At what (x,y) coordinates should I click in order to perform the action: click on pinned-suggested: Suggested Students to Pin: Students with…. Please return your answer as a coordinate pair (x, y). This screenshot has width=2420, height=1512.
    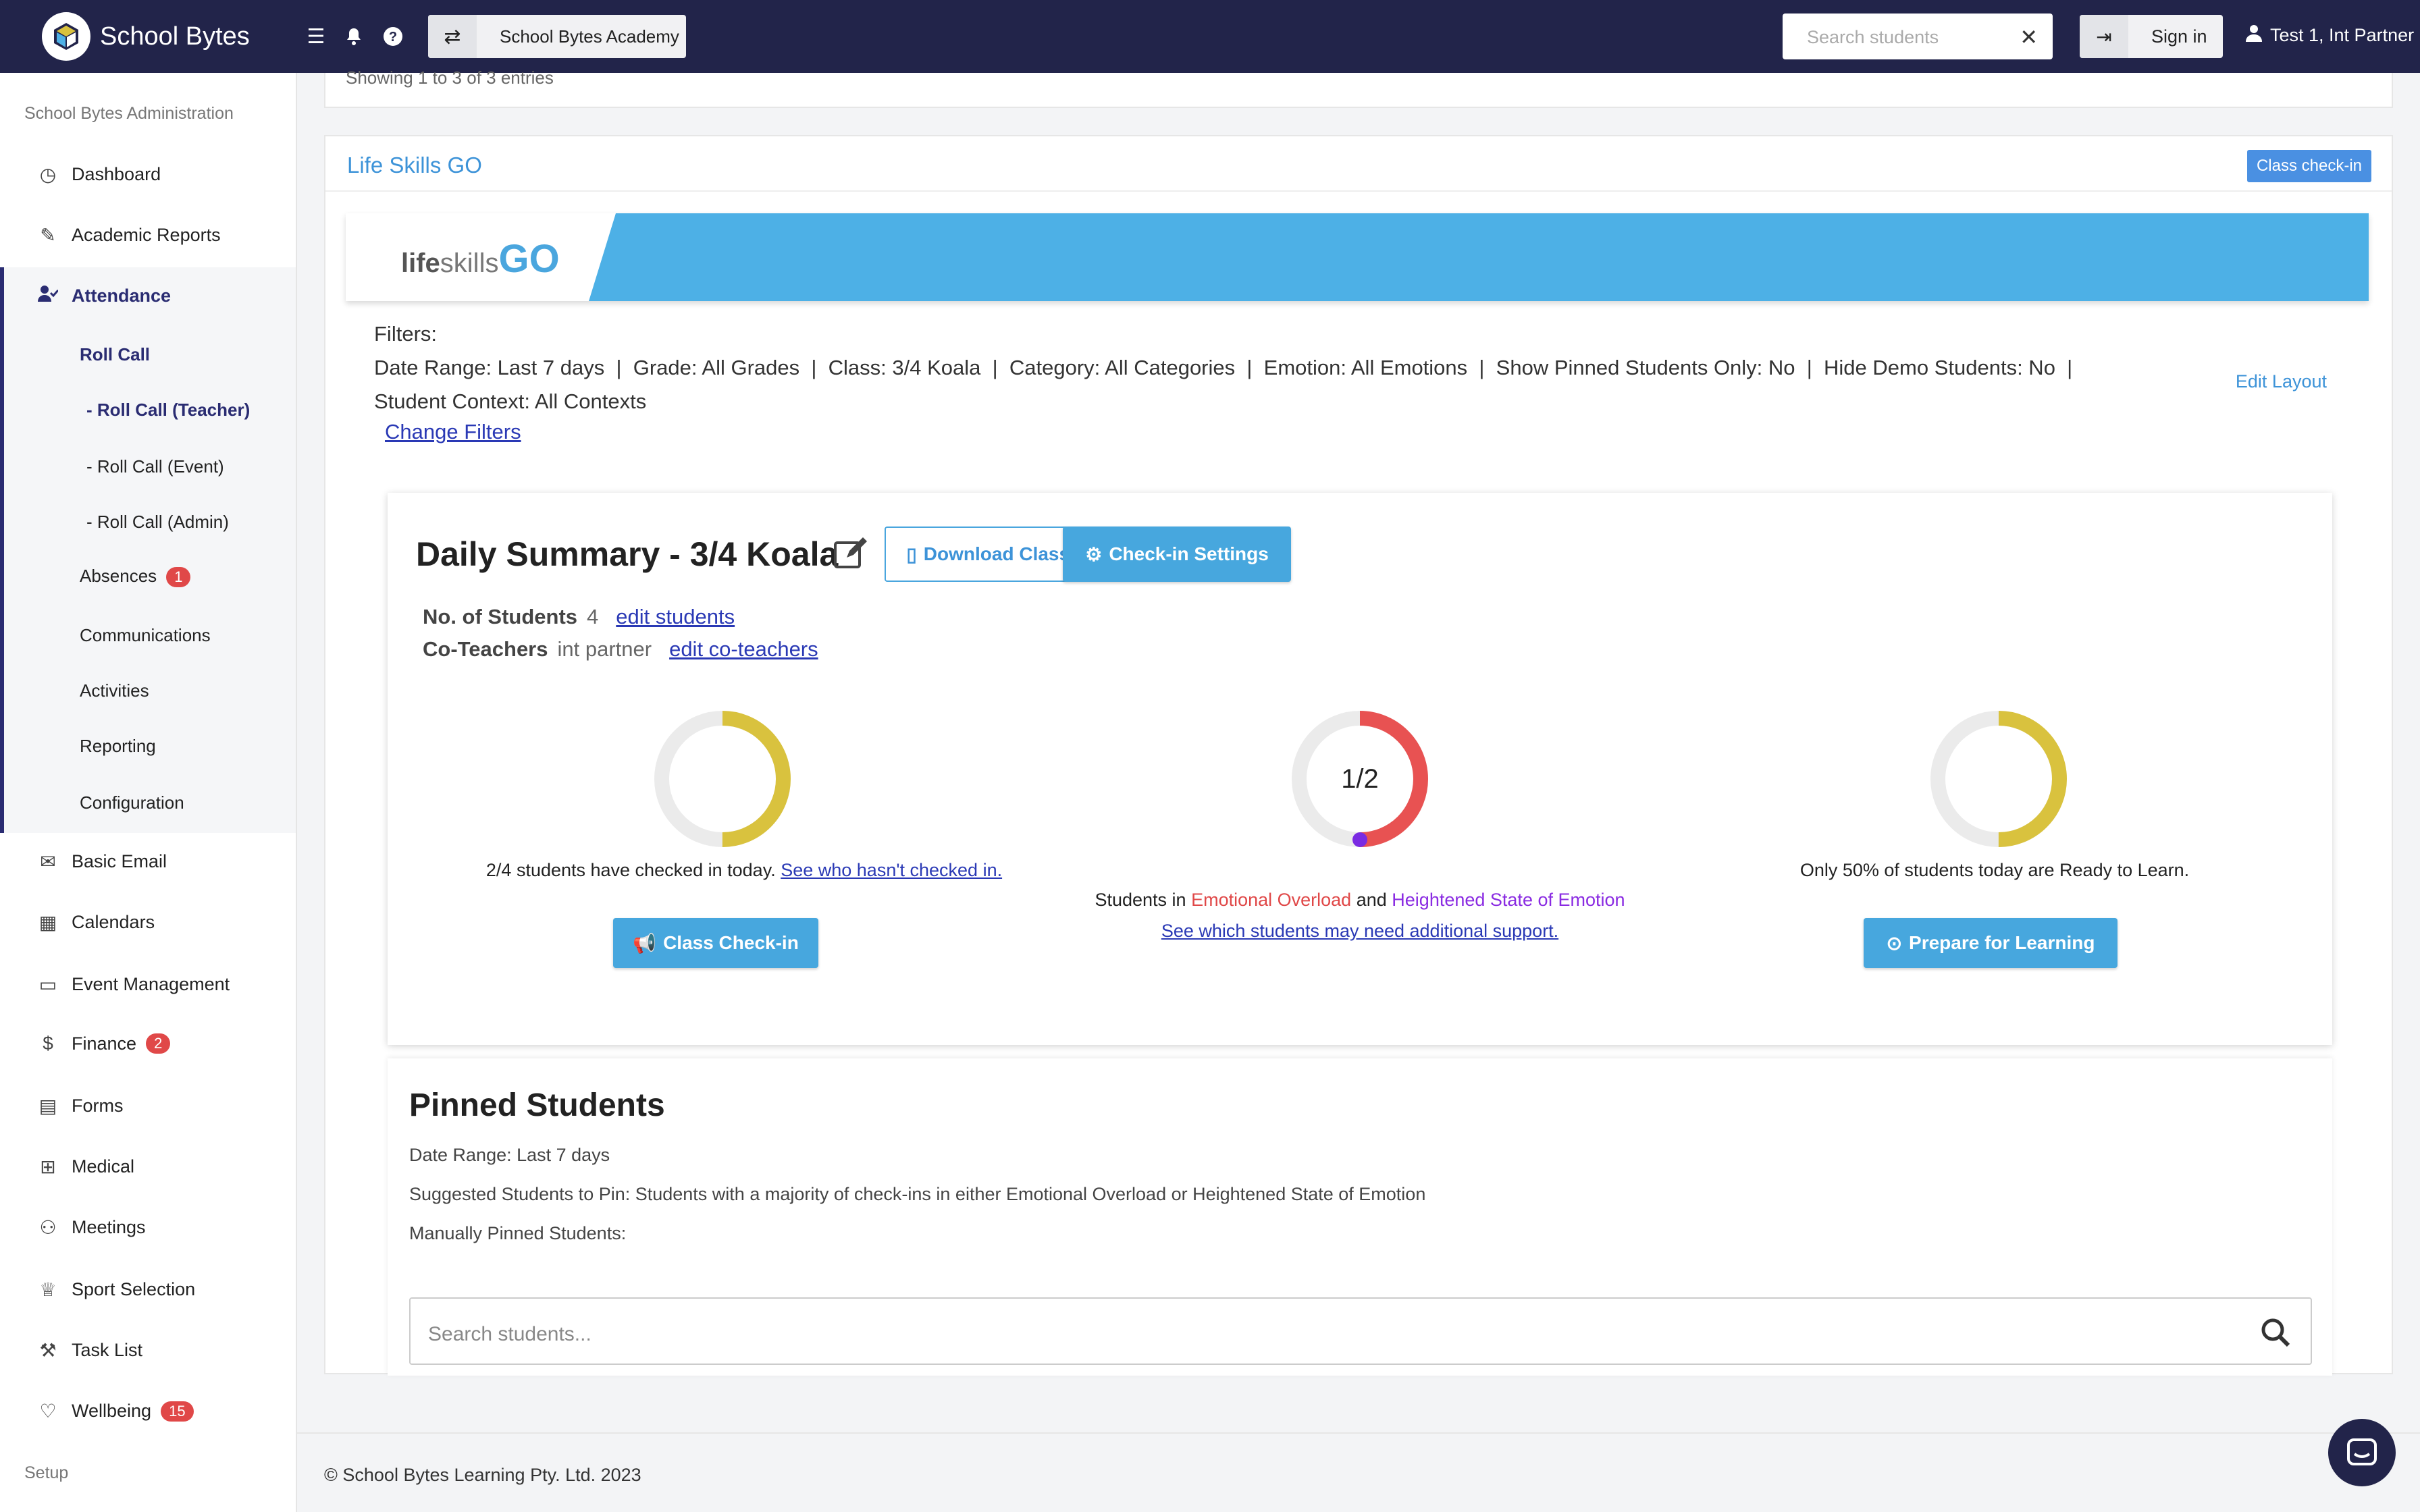
    Looking at the image, I should click on (917, 1194).